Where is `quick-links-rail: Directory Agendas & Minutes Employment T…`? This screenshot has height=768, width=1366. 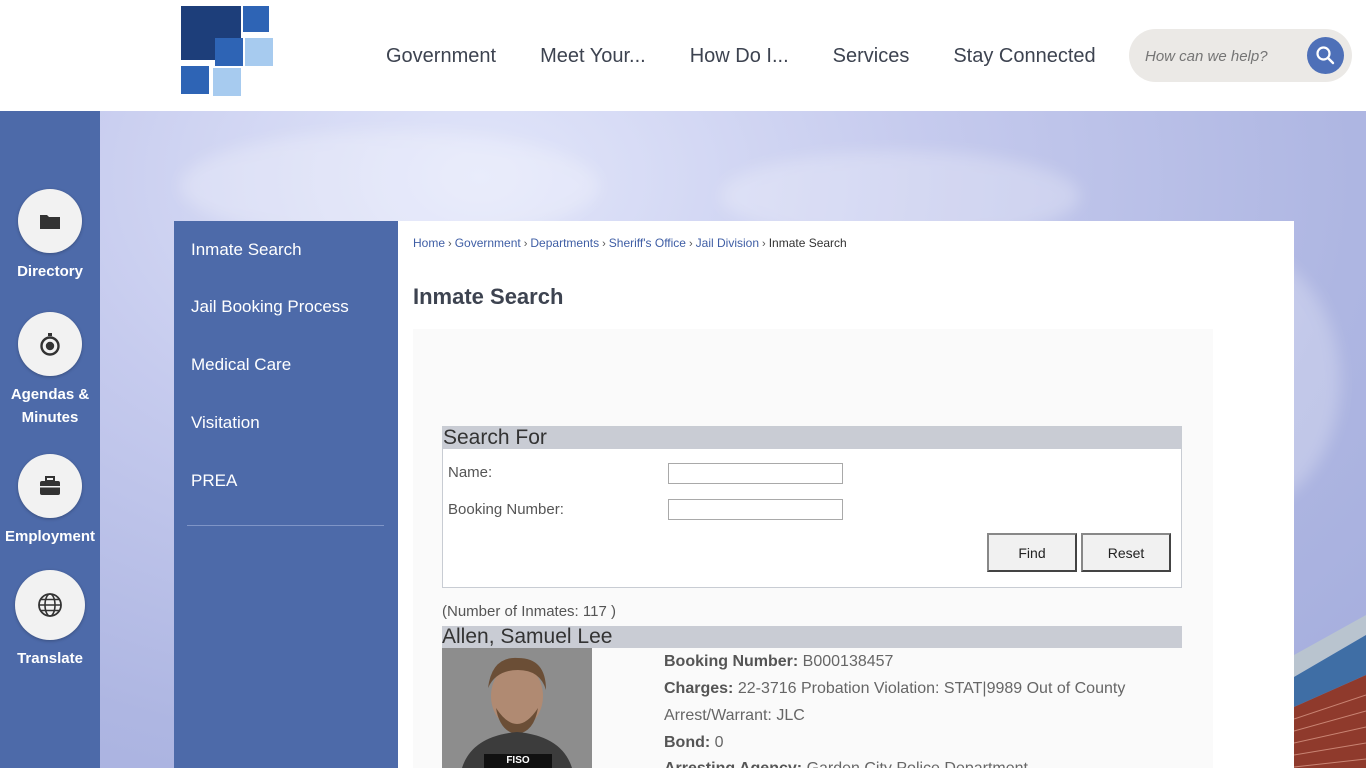
quick-links-rail: Directory Agendas & Minutes Employment T… is located at coordinates (50, 439).